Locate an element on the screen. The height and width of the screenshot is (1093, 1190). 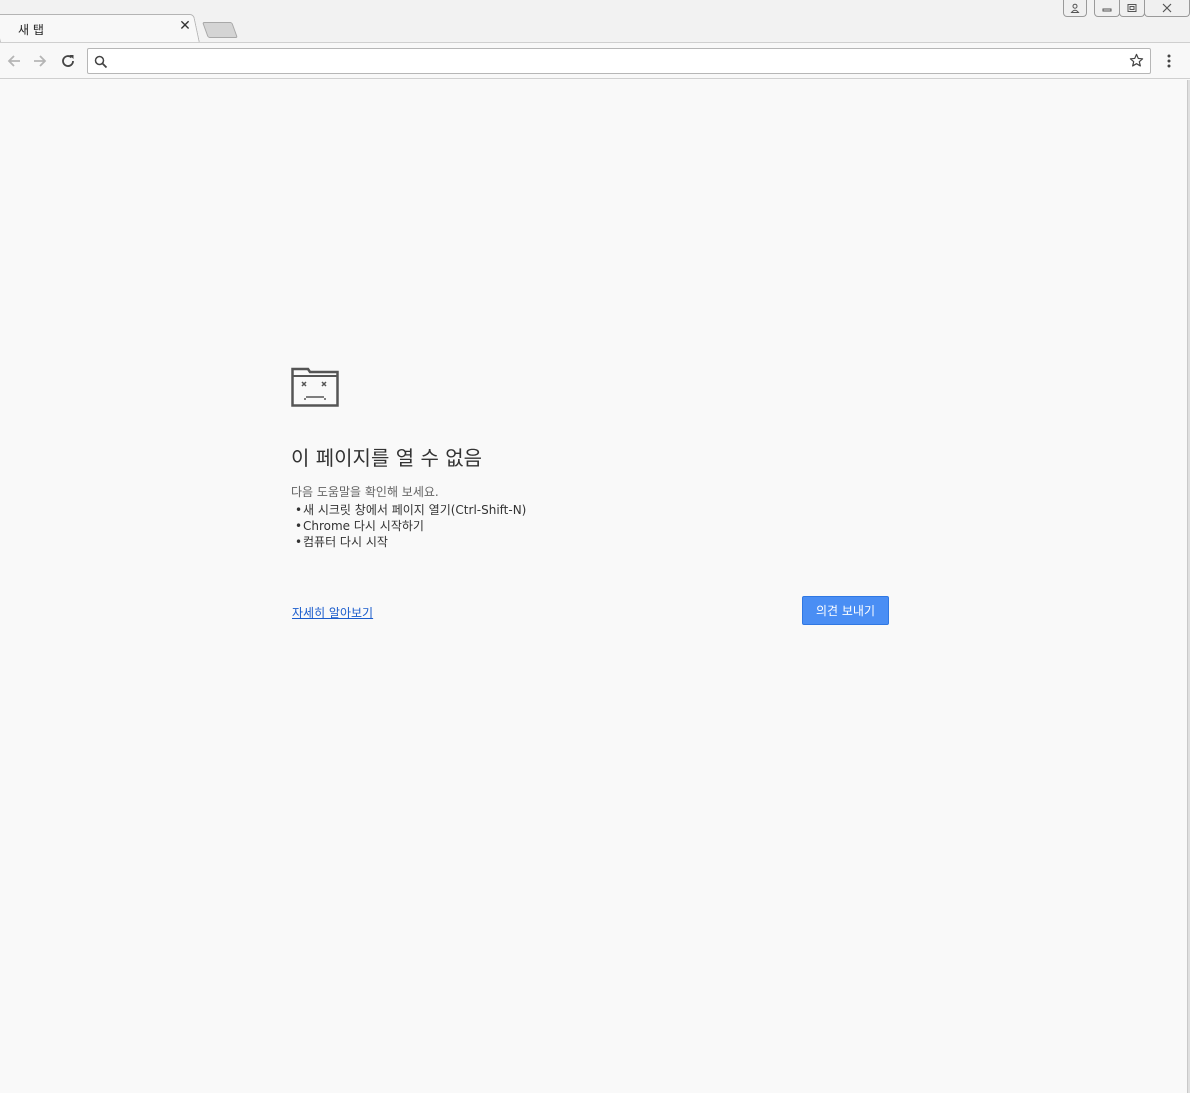
tab-title: 새 탭 is located at coordinates (31, 30).